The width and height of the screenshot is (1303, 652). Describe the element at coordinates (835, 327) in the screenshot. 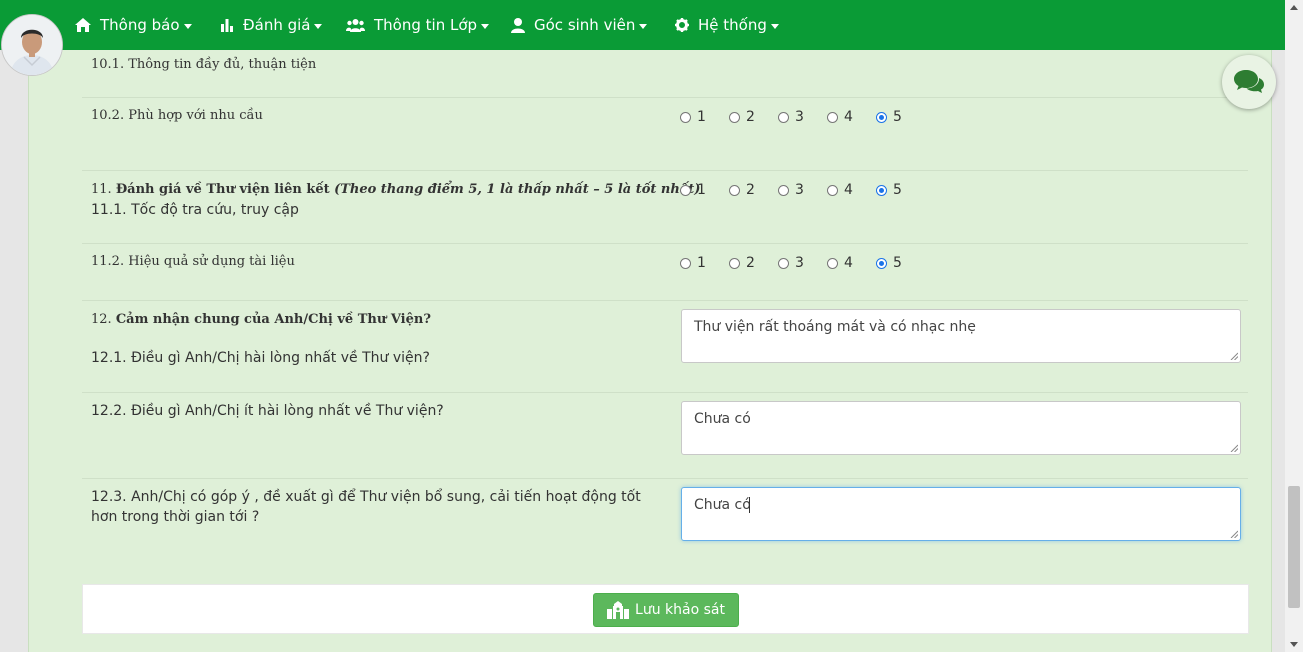

I see `textarea-value: Thư viện rất thoáng mát và có nhạc nhẹ` at that location.